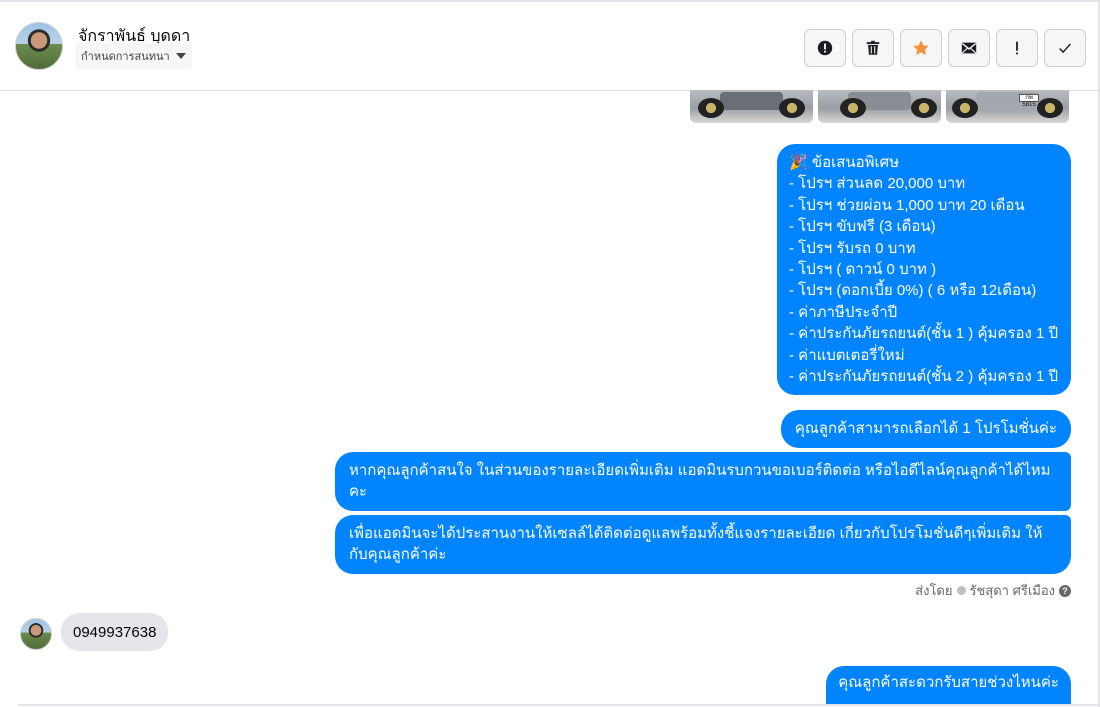 Image resolution: width=1100 pixels, height=707 pixels. What do you see at coordinates (925, 429) in the screenshot?
I see `message-choose-one: คุณลูกค้าสามารถเลือกได้ 1 โปรโมชั่นค่ะ` at bounding box center [925, 429].